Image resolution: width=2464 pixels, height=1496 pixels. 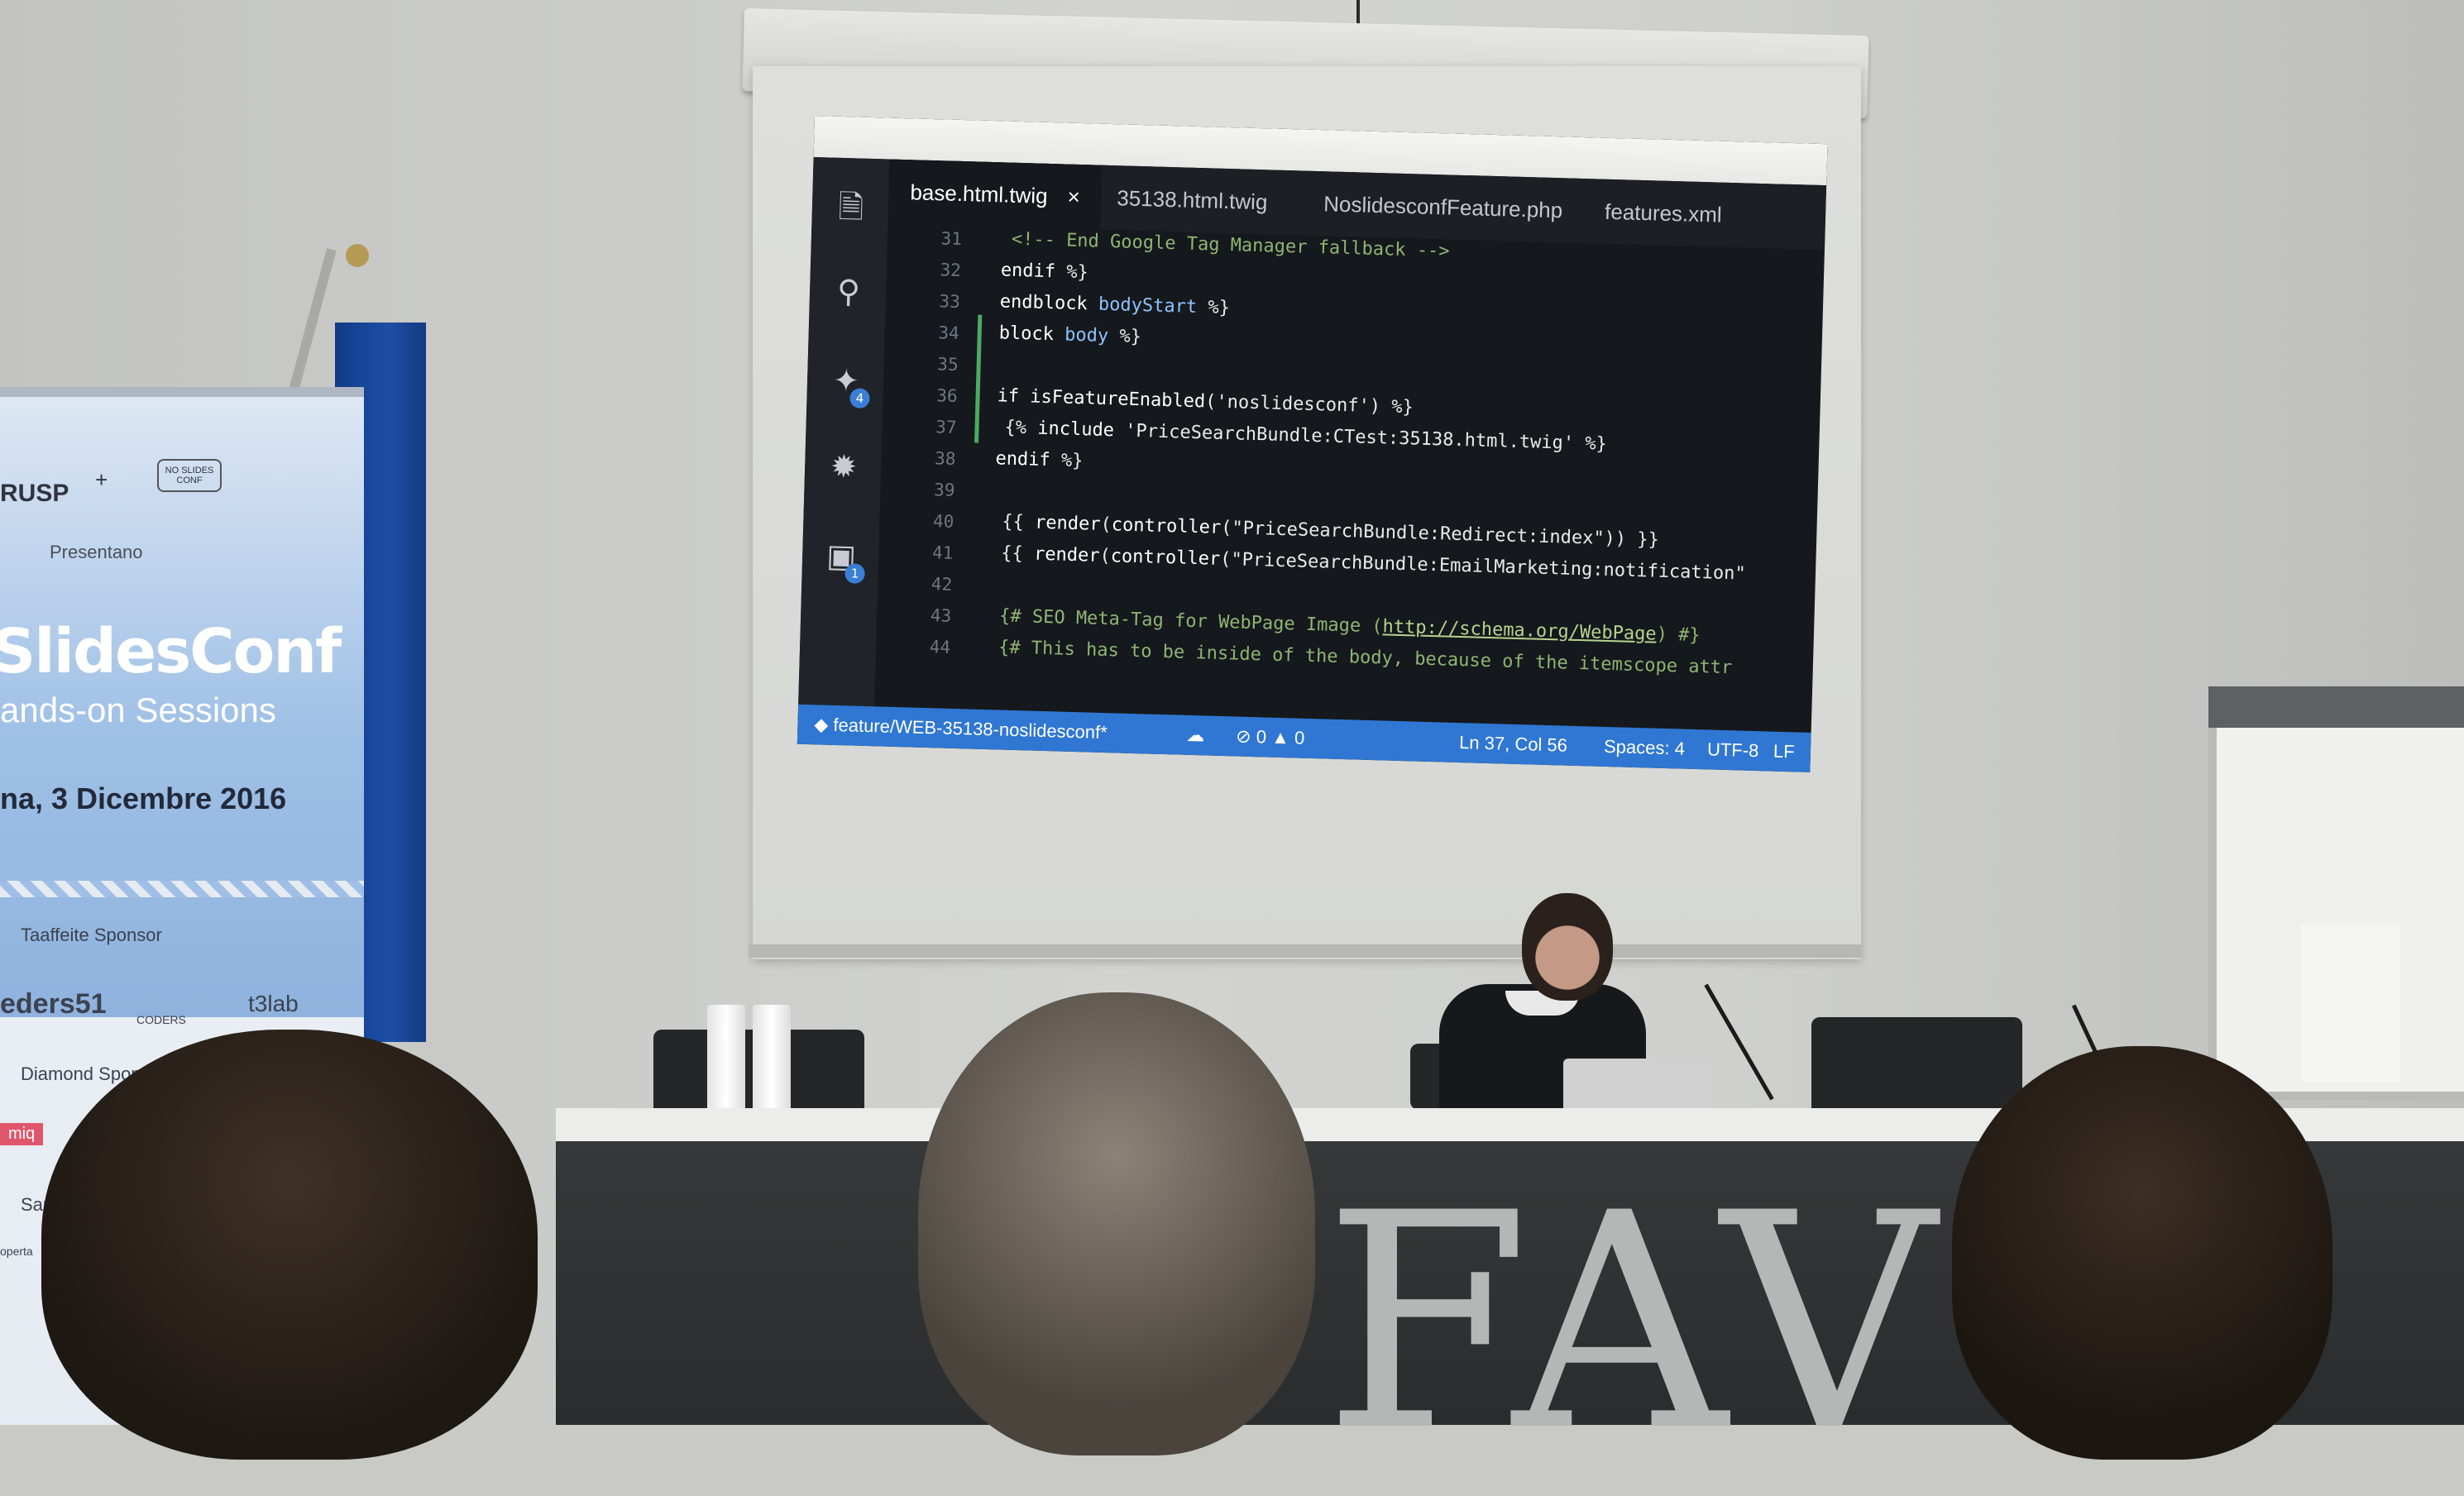 I want to click on sponsor-logo-coders: CODERS, so click(x=161, y=1019).